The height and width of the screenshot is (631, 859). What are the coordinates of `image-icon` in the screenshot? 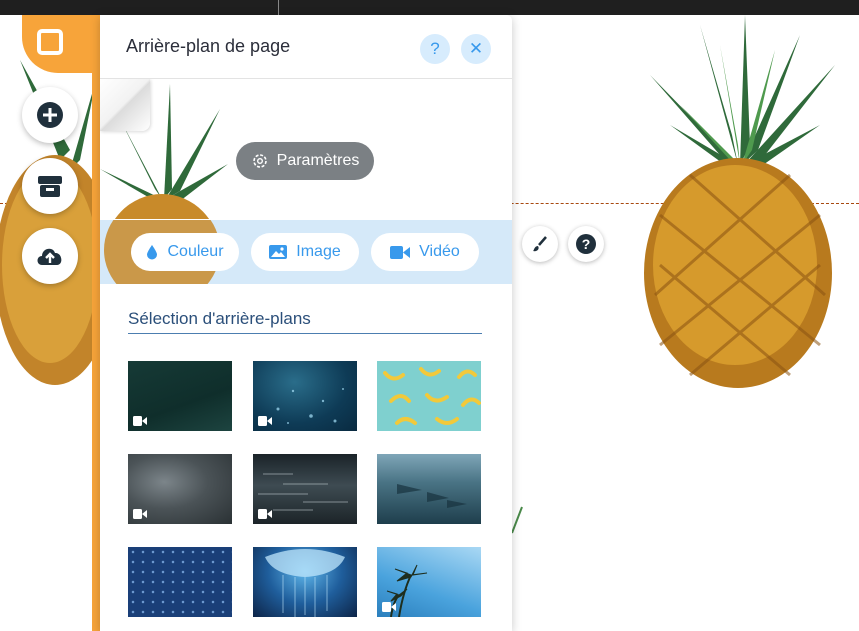 It's located at (278, 252).